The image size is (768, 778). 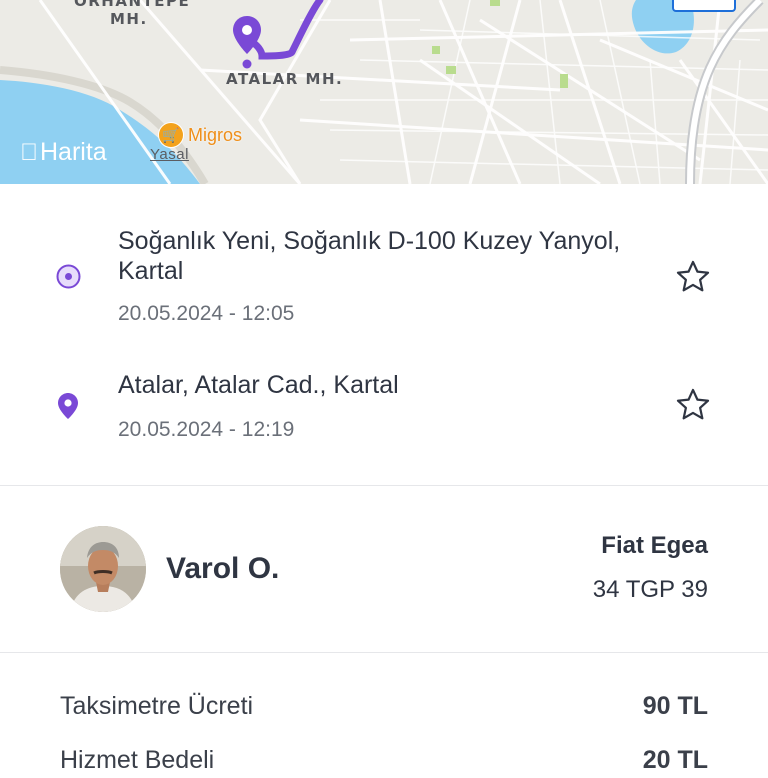 I want to click on favorite-pickup-button, so click(x=693, y=277).